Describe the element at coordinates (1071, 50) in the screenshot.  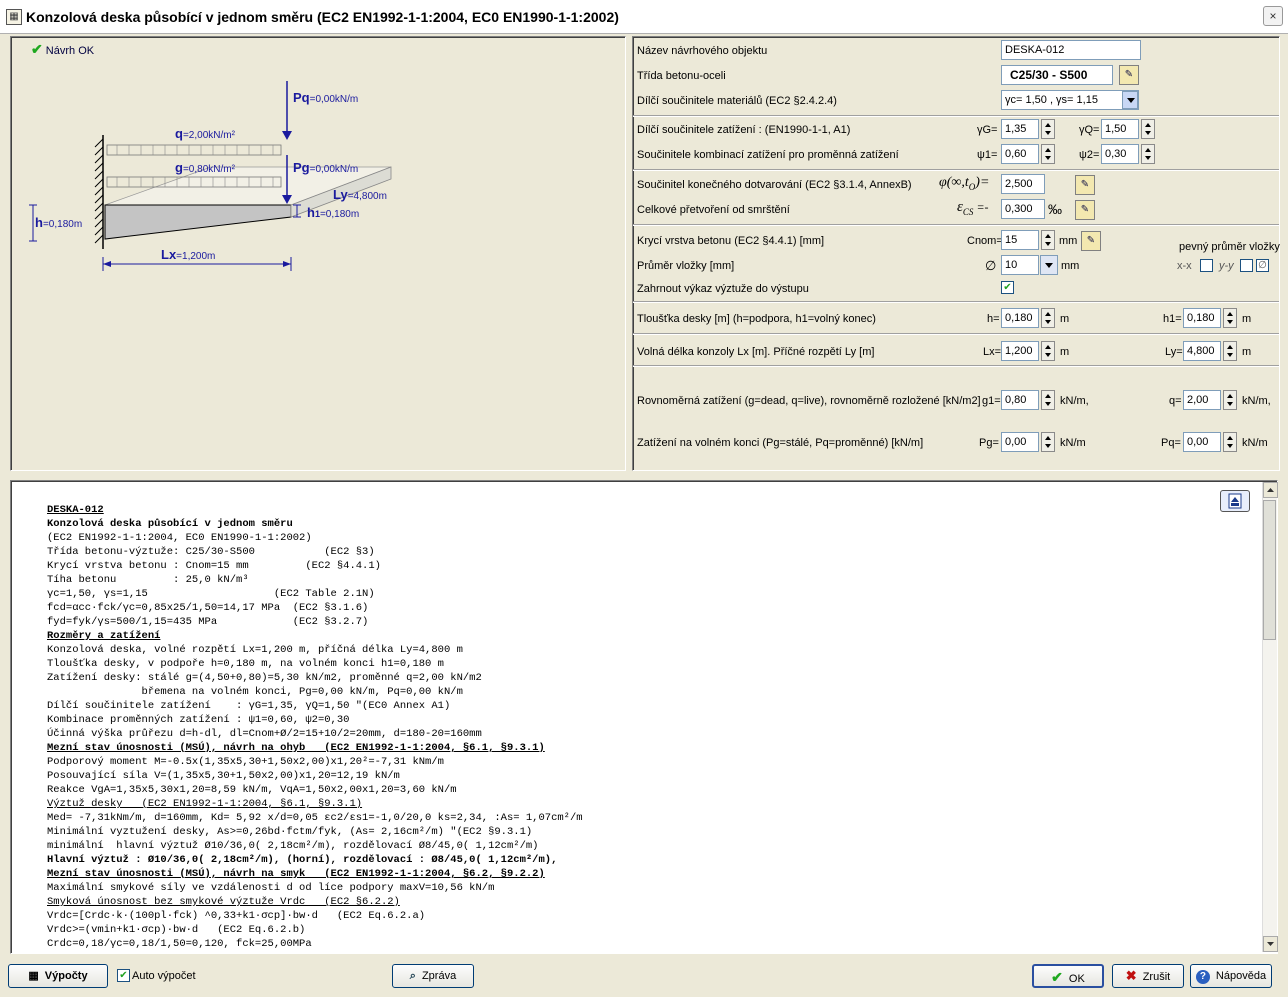
I see `object-name-input: DESKA-012` at that location.